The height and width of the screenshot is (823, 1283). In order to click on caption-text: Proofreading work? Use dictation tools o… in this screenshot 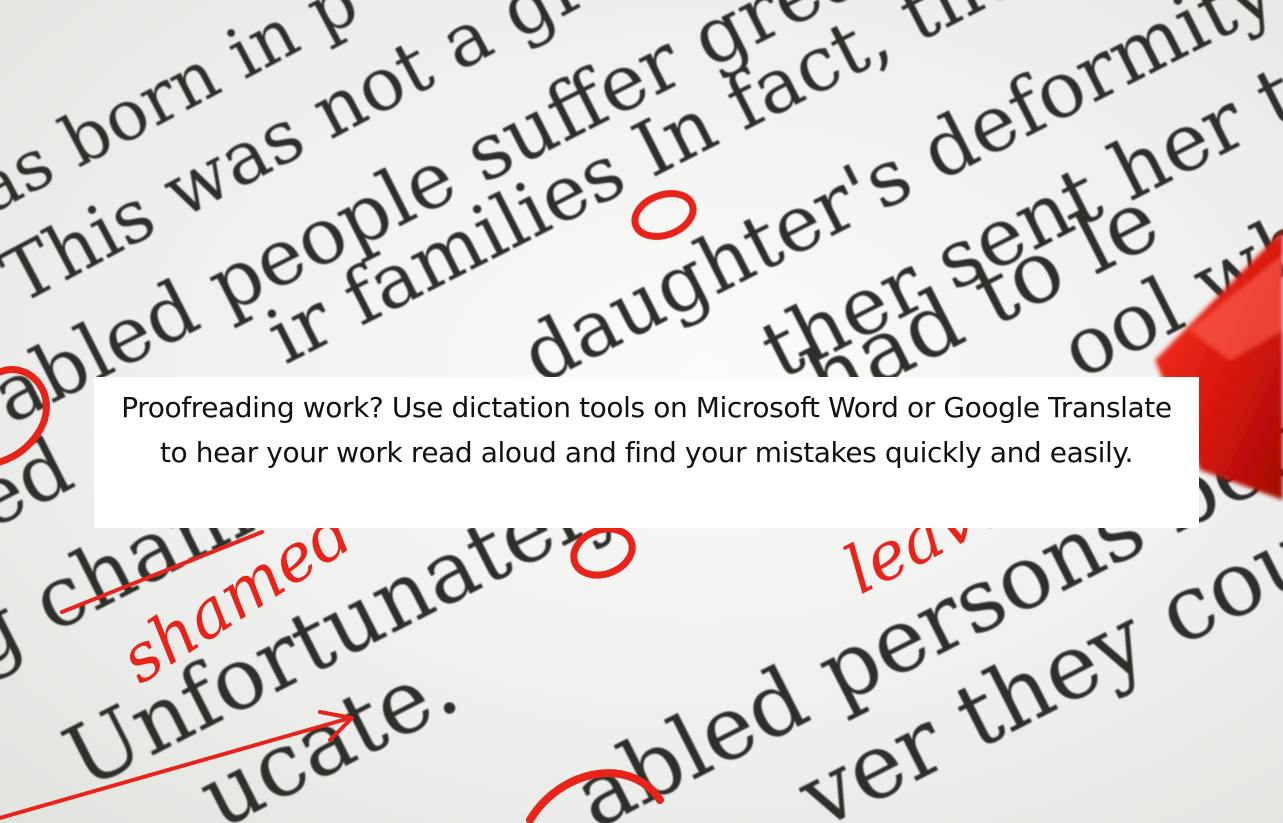, I will do `click(646, 430)`.